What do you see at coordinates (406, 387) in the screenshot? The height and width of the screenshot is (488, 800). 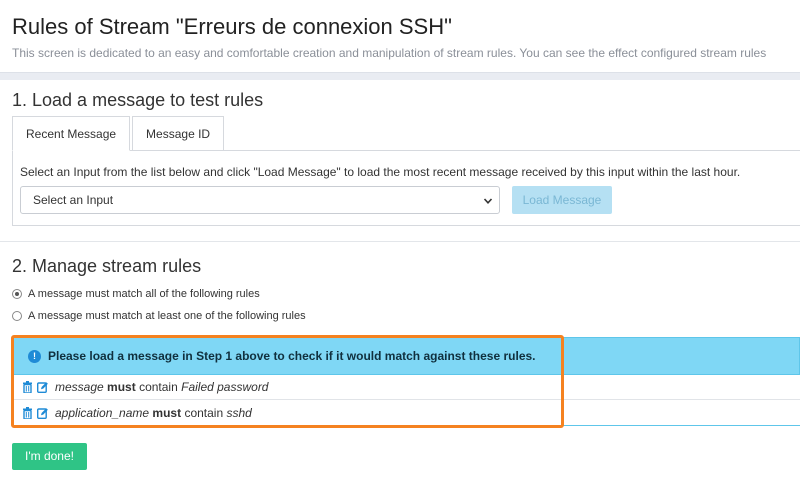 I see `rule-row: message must contain Failed password` at bounding box center [406, 387].